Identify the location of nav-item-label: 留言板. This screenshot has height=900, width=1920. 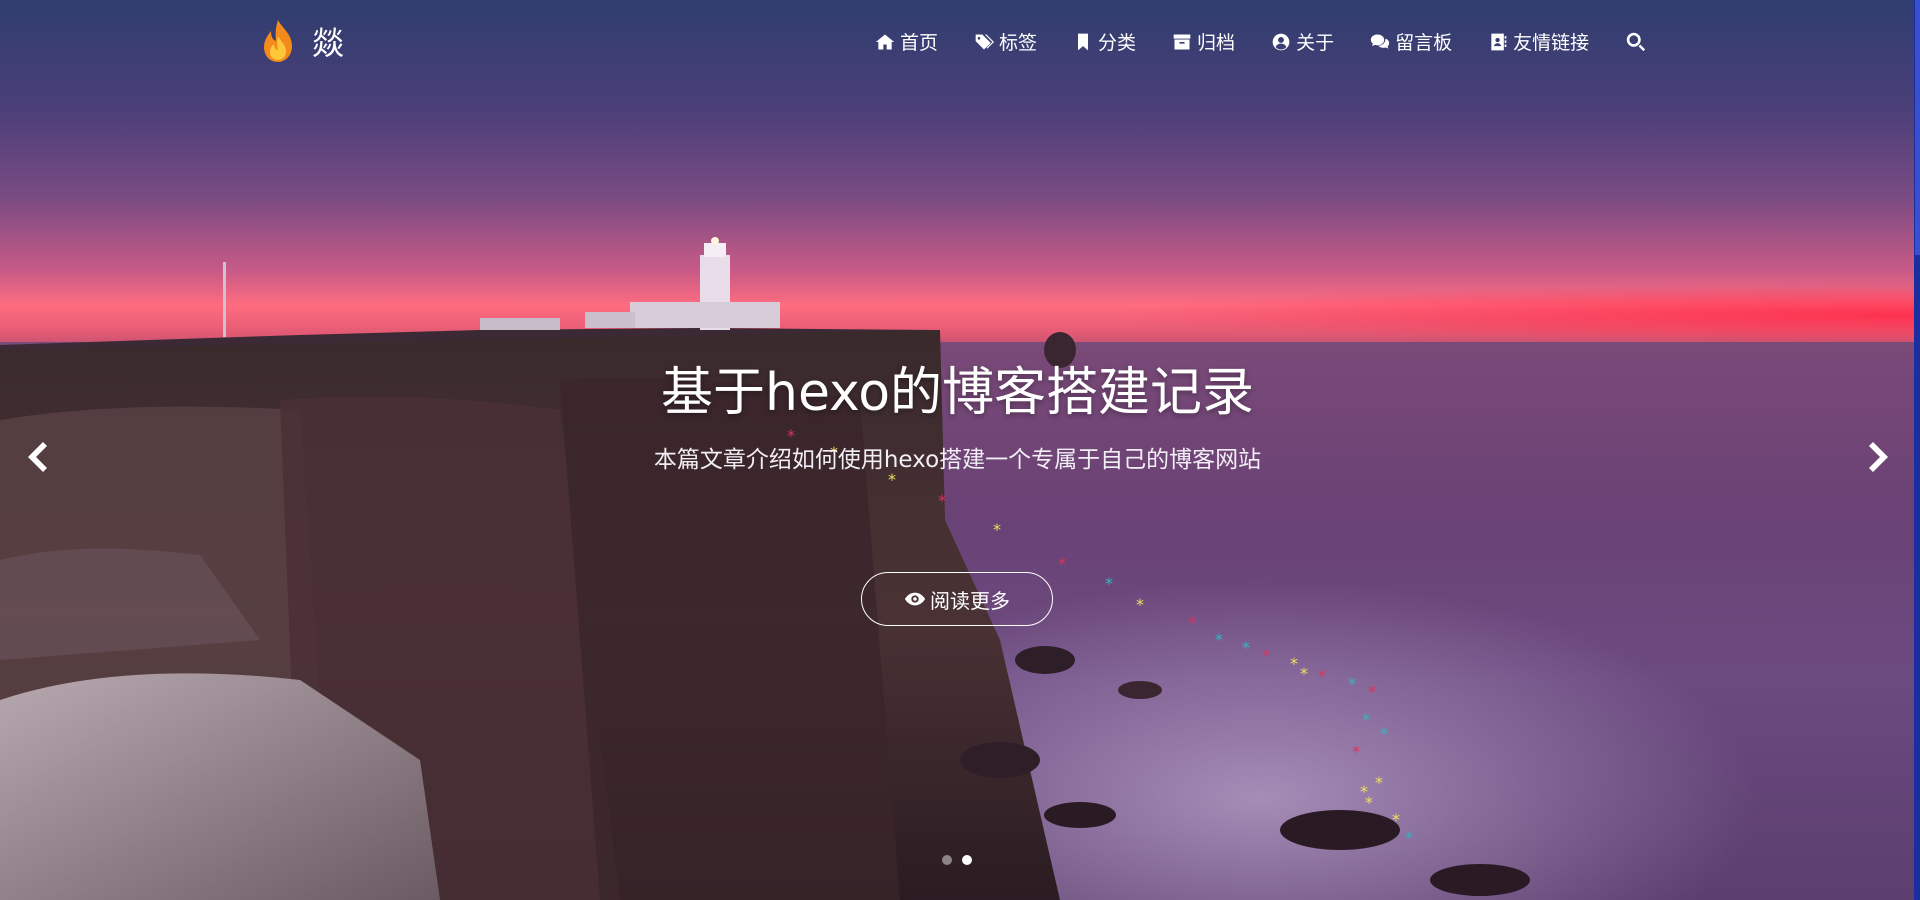
(1424, 43).